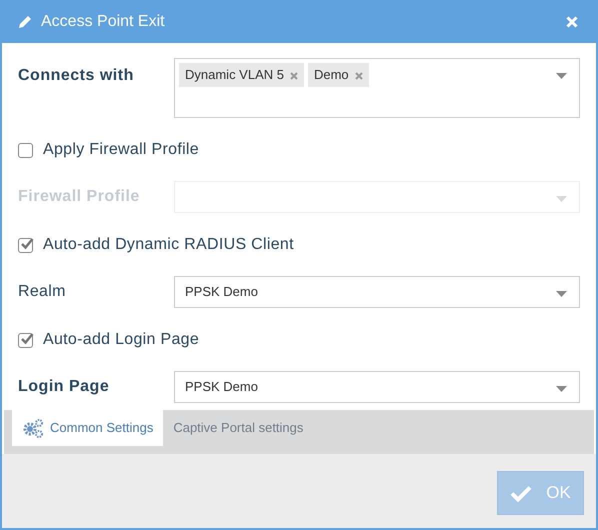 This screenshot has height=530, width=598. What do you see at coordinates (168, 245) in the screenshot?
I see `checkbox-label: Auto-add Dynamic RADIUS Client` at bounding box center [168, 245].